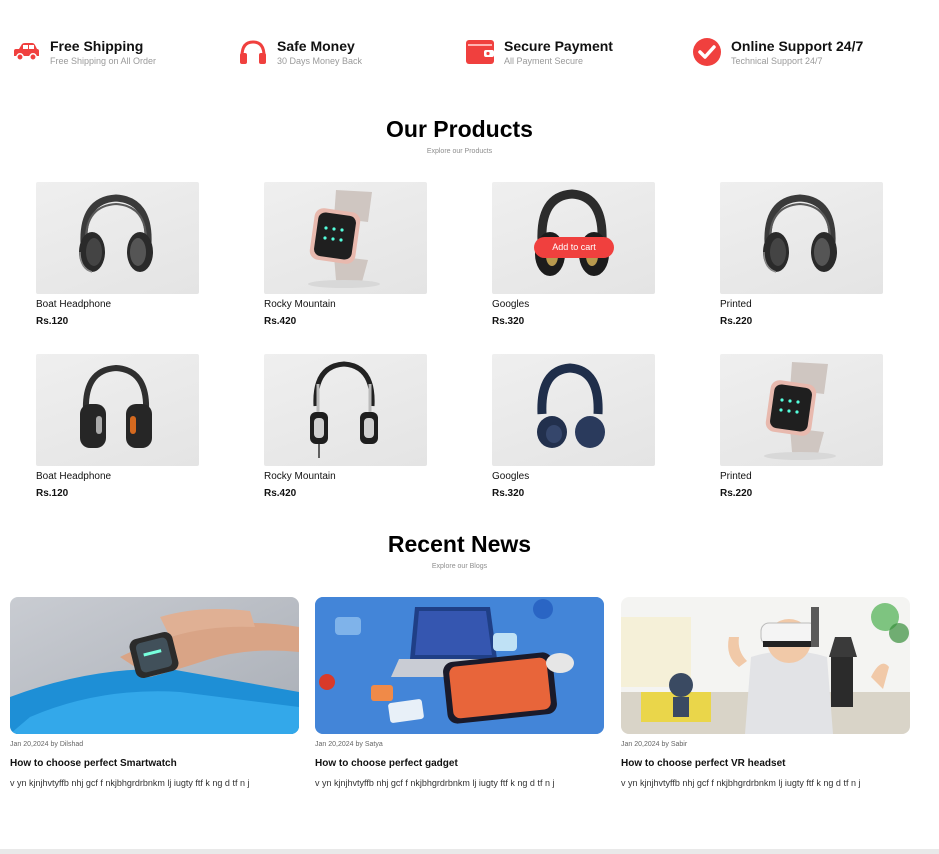 This screenshot has height=854, width=939. I want to click on news-section-subtitle: Explore our Blogs, so click(459, 566).